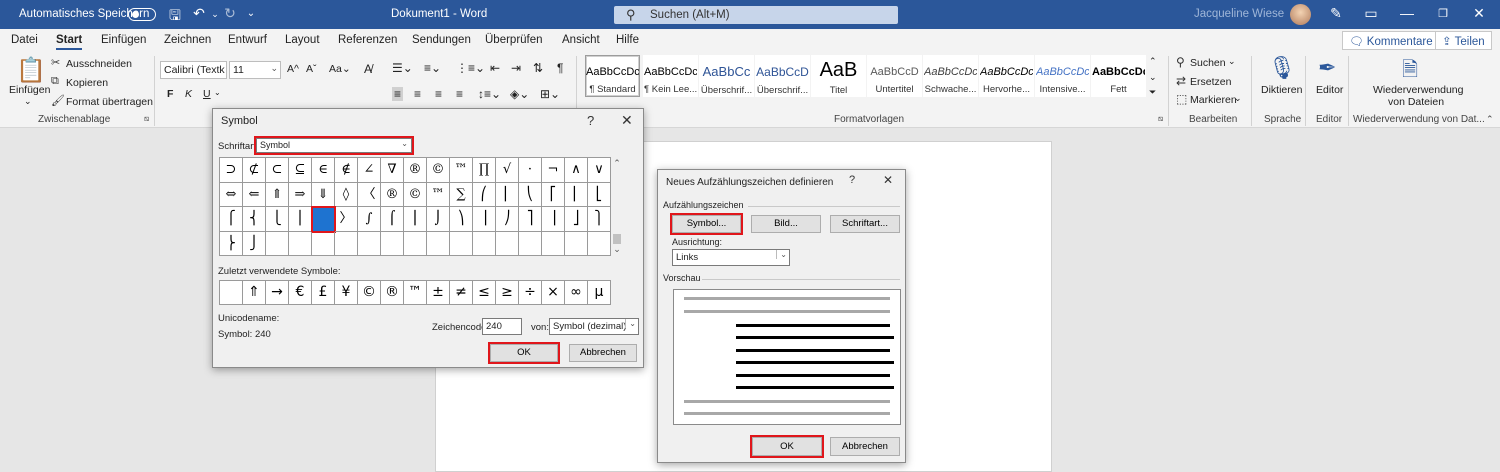 The width and height of the screenshot is (1500, 472). What do you see at coordinates (28, 101) in the screenshot?
I see `paste-dropdown-icon: ⌄` at bounding box center [28, 101].